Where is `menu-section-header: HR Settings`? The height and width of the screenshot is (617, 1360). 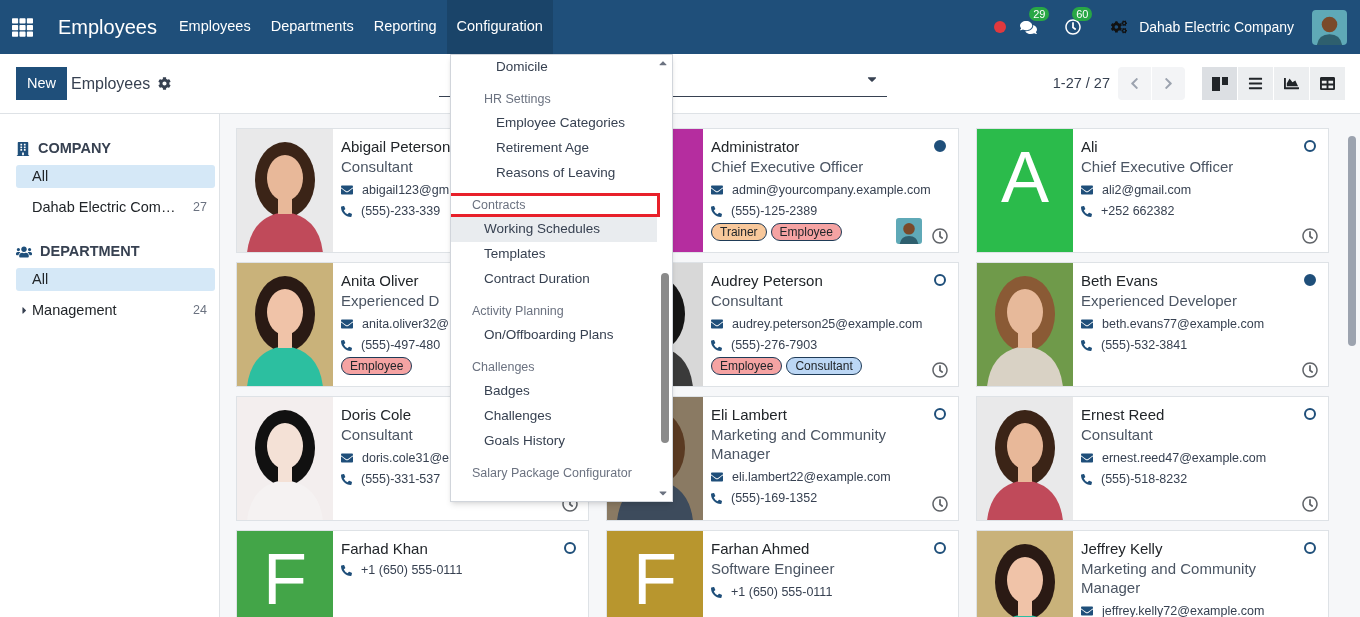
menu-section-header: HR Settings is located at coordinates (517, 99).